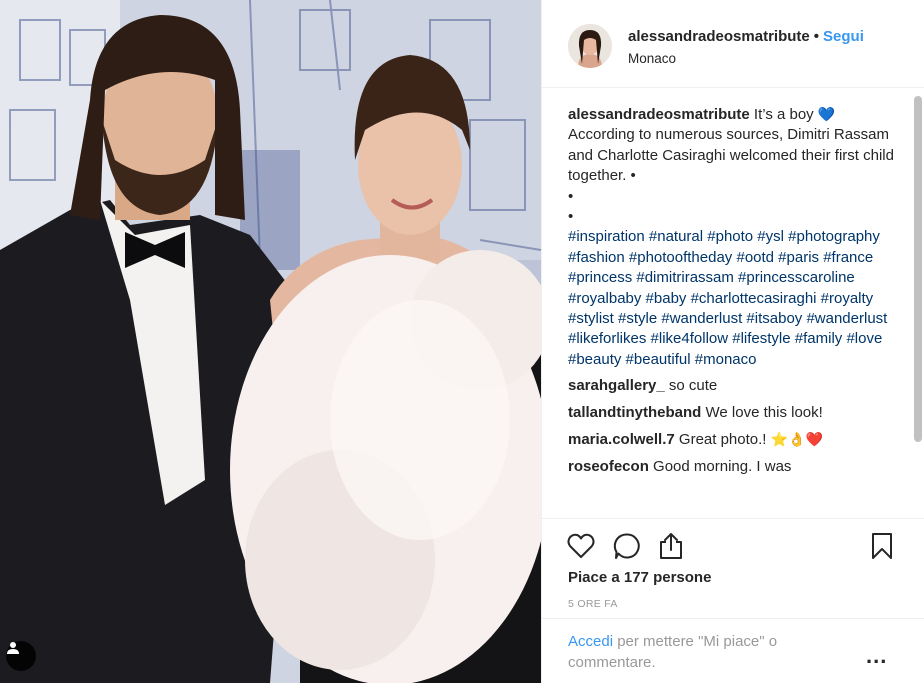 This screenshot has width=924, height=683. Describe the element at coordinates (733, 573) in the screenshot. I see `post-actions: Piace a 177 persone 5 ORE FA` at that location.